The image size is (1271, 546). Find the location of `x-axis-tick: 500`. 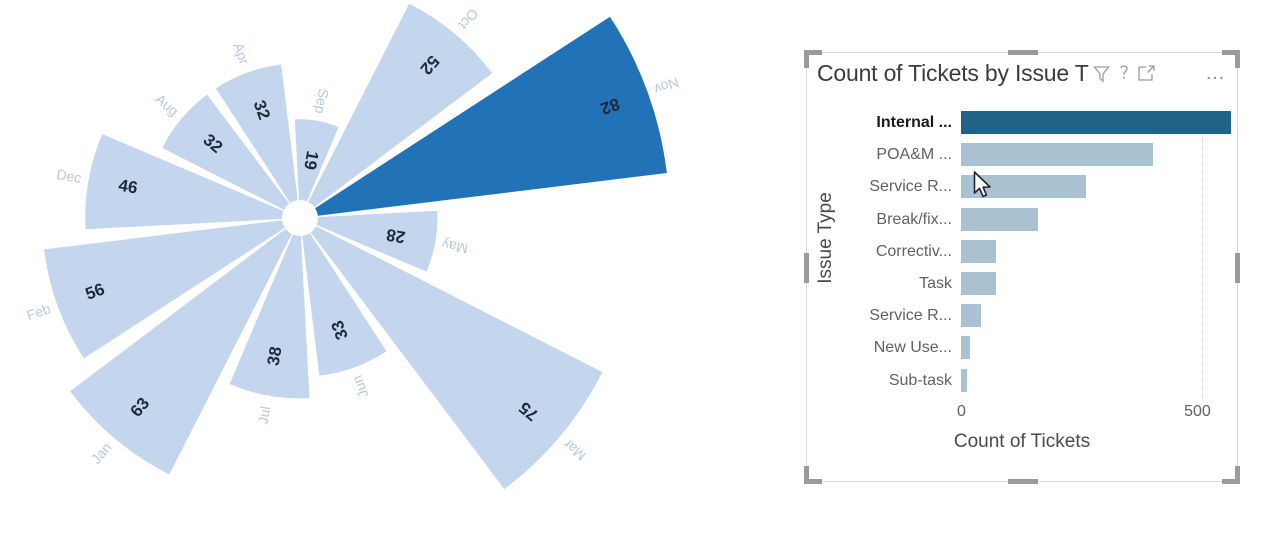

x-axis-tick: 500 is located at coordinates (1197, 411).